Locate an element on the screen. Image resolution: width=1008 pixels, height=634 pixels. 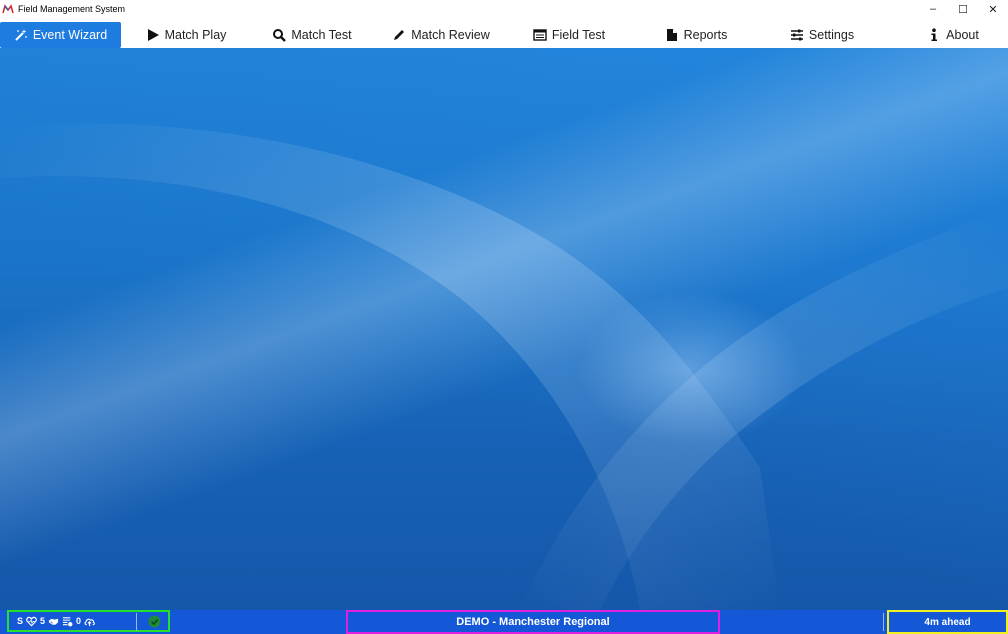
info-icon is located at coordinates (934, 34).